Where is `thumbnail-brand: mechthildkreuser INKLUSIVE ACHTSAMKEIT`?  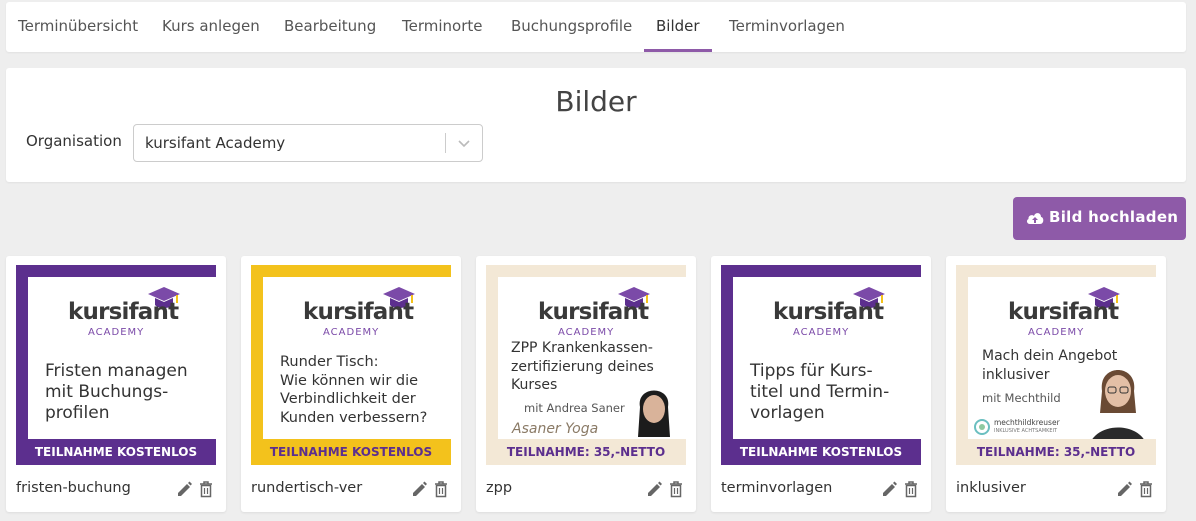 thumbnail-brand: mechthildkreuser INKLUSIVE ACHTSAMKEIT is located at coordinates (1027, 426).